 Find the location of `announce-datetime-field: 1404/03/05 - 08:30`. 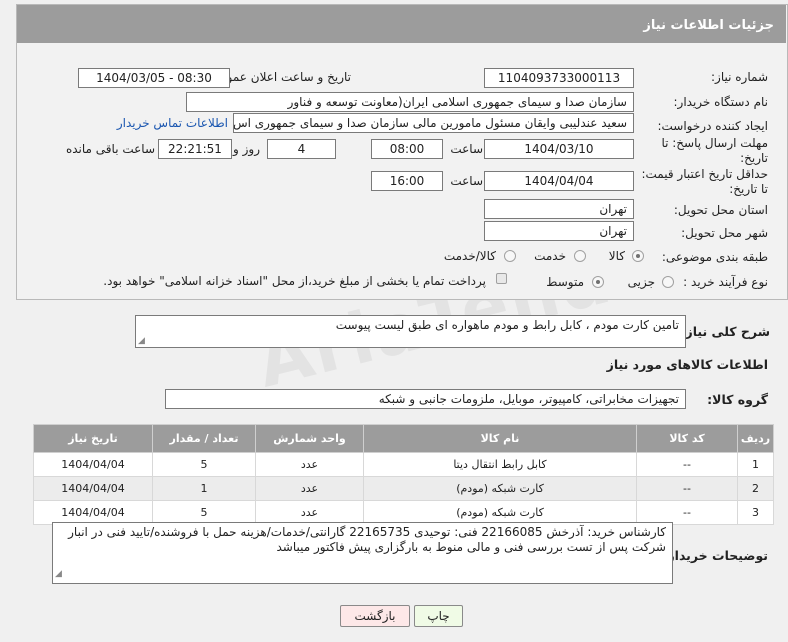

announce-datetime-field: 1404/03/05 - 08:30 is located at coordinates (154, 78).